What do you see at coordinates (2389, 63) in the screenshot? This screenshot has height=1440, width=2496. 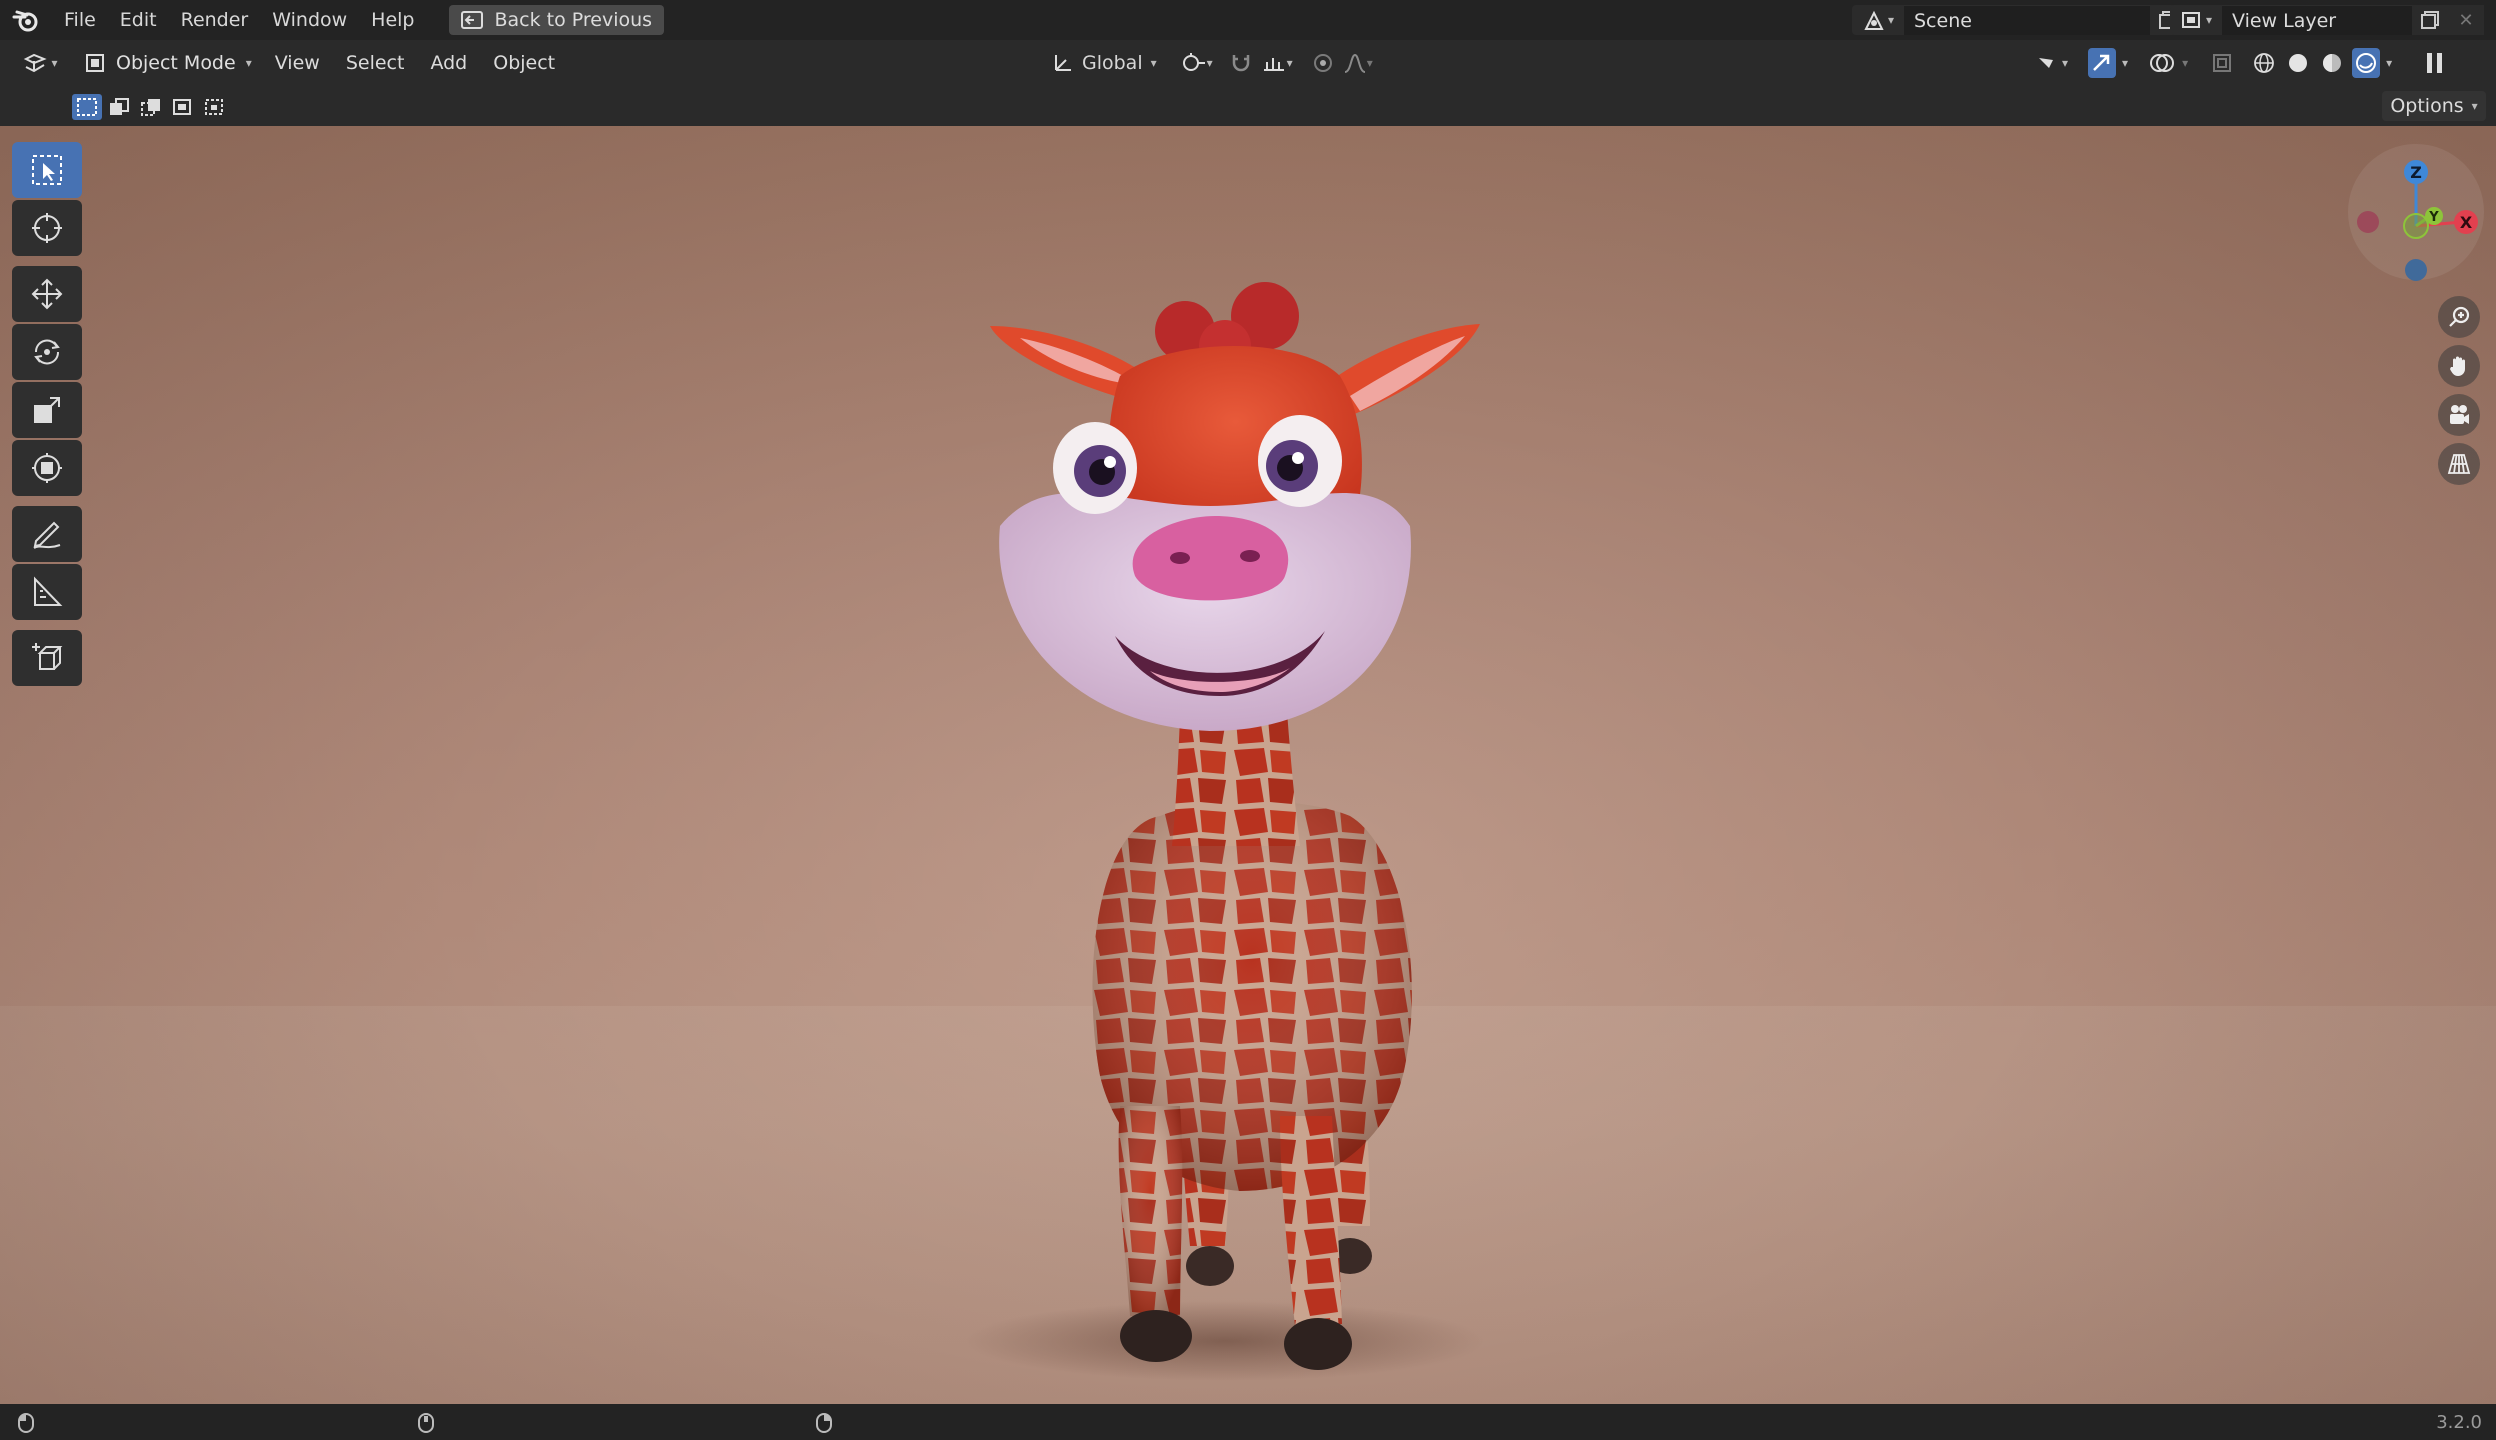 I see `shading-dropdown-chevron: ▾` at bounding box center [2389, 63].